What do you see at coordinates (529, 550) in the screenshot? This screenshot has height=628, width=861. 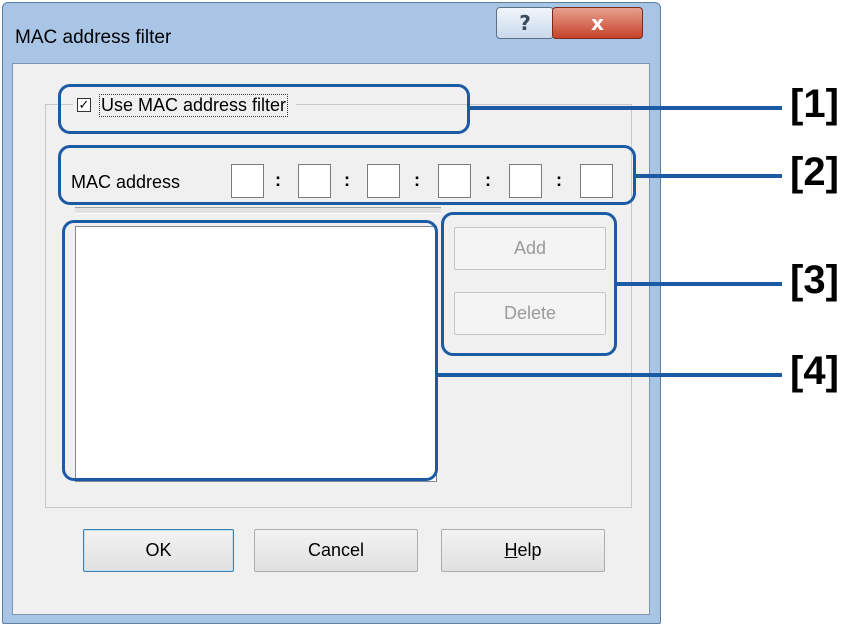 I see `help-label: elp` at bounding box center [529, 550].